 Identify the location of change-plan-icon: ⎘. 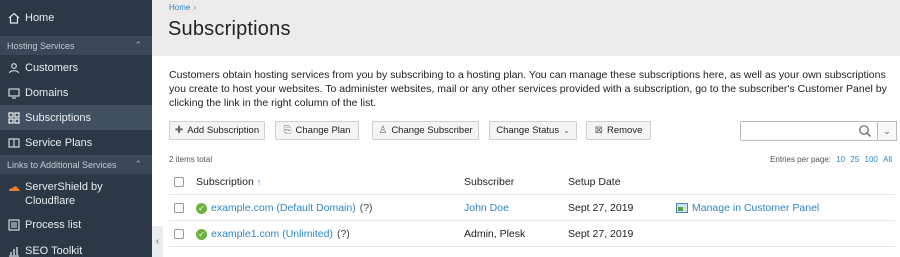
(287, 130).